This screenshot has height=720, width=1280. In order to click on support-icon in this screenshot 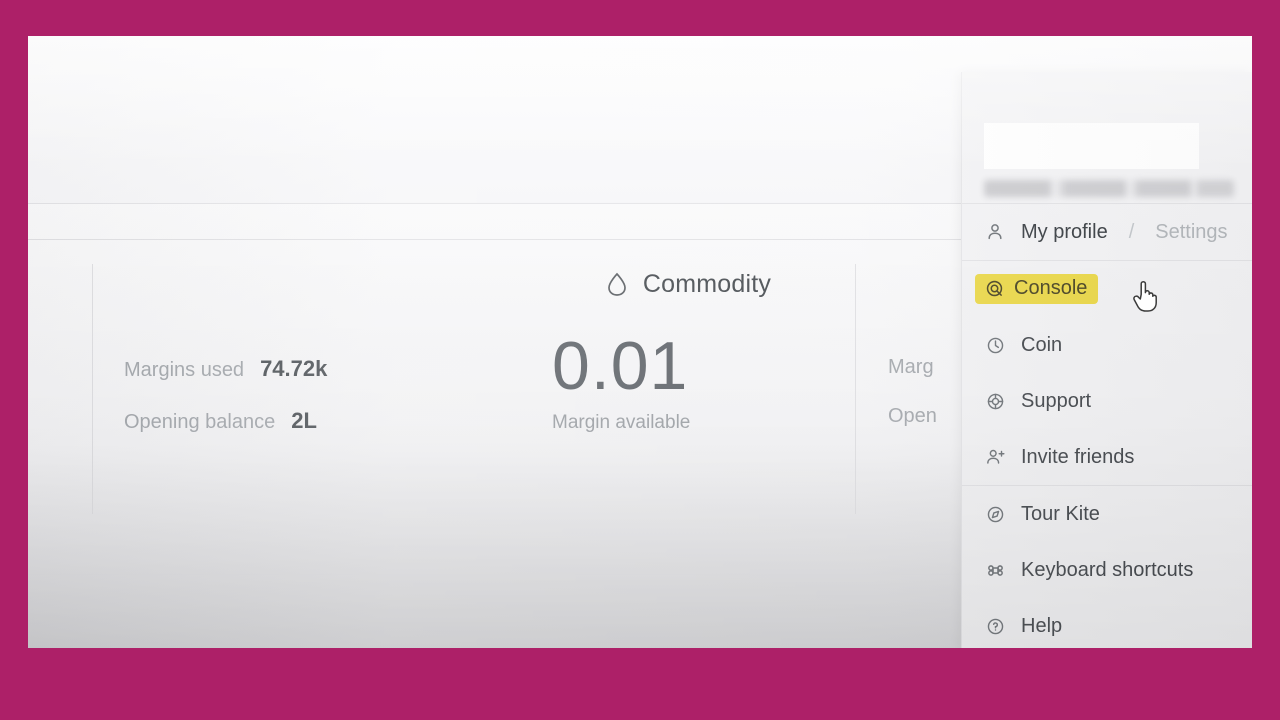, I will do `click(995, 401)`.